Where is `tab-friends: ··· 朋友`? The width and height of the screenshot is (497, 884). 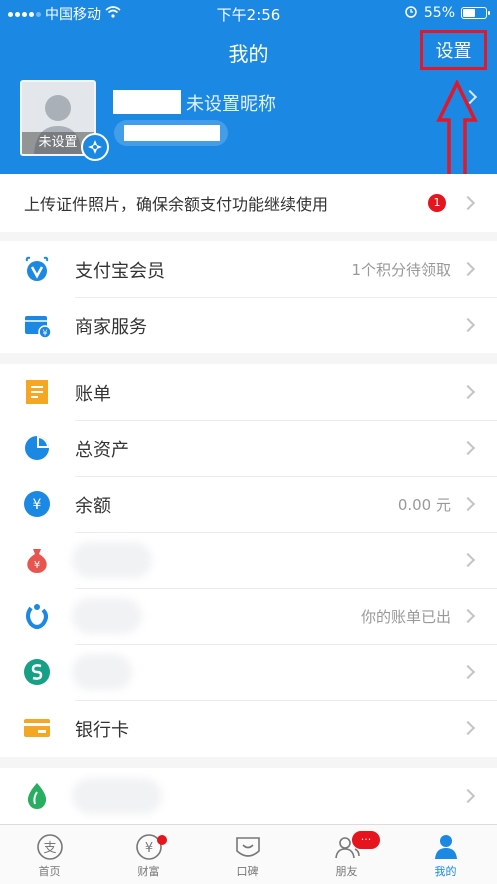 tab-friends: ··· 朋友 is located at coordinates (346, 854).